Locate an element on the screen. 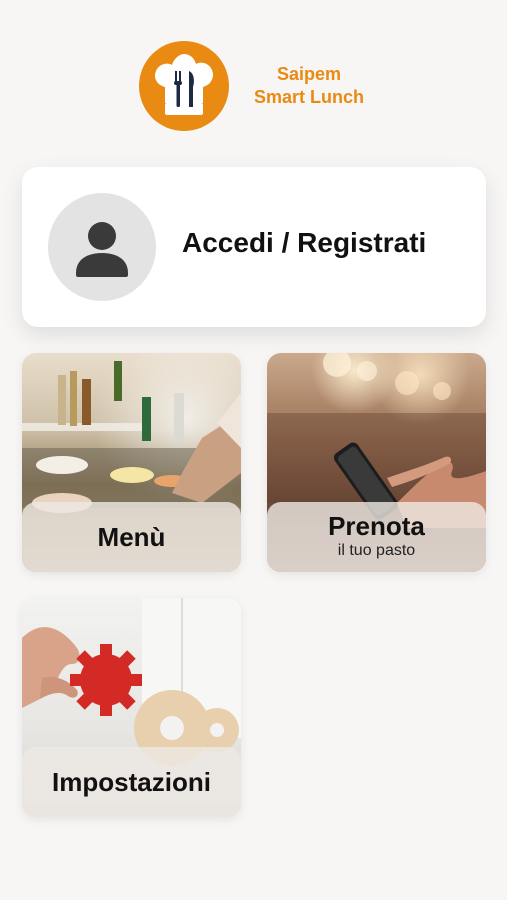 The width and height of the screenshot is (507, 900). app-logo: Saipem Smart Lunch is located at coordinates (259, 86).